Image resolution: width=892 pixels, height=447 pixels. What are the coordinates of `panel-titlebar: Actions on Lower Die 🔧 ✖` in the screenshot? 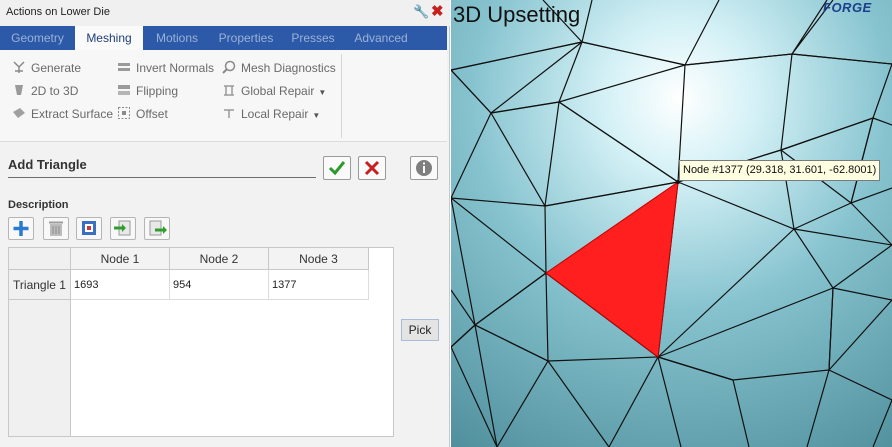 It's located at (225, 13).